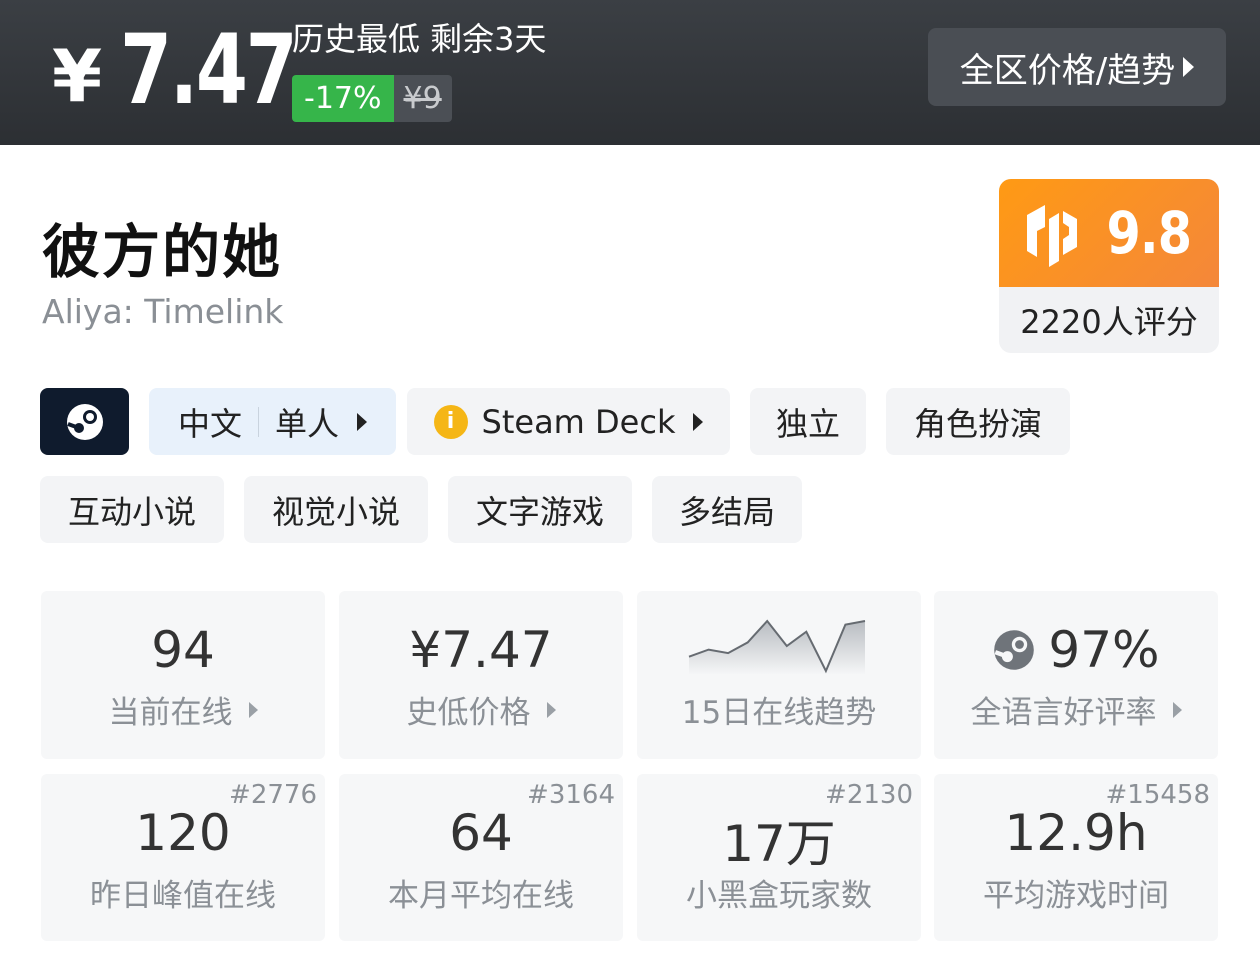  What do you see at coordinates (481, 833) in the screenshot?
I see `stat-value: 64` at bounding box center [481, 833].